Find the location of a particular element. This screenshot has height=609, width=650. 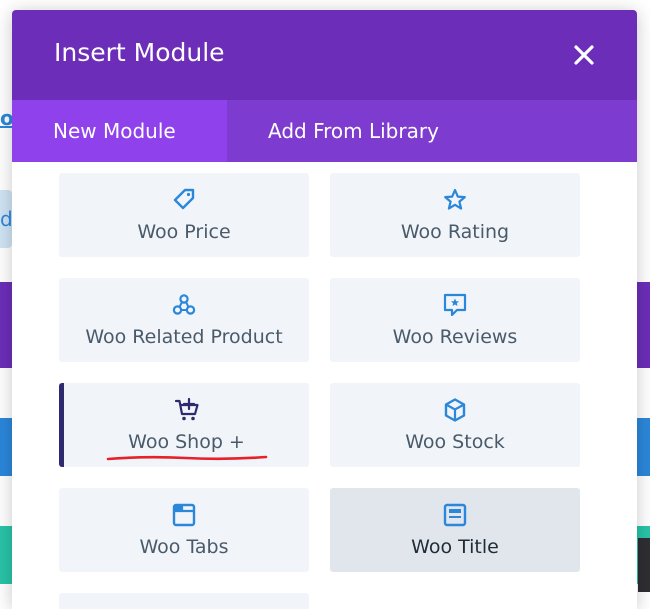

price-tag-icon is located at coordinates (184, 200).